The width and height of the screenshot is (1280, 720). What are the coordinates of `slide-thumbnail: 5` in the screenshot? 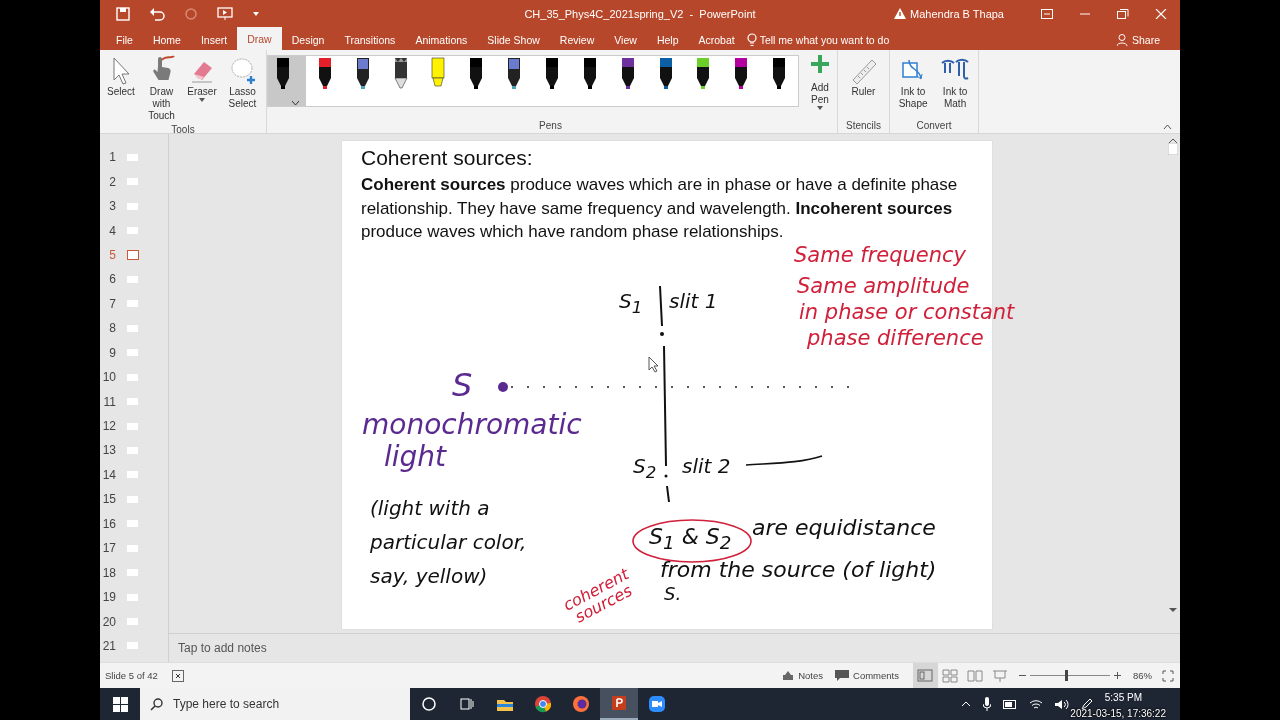 It's located at (134, 255).